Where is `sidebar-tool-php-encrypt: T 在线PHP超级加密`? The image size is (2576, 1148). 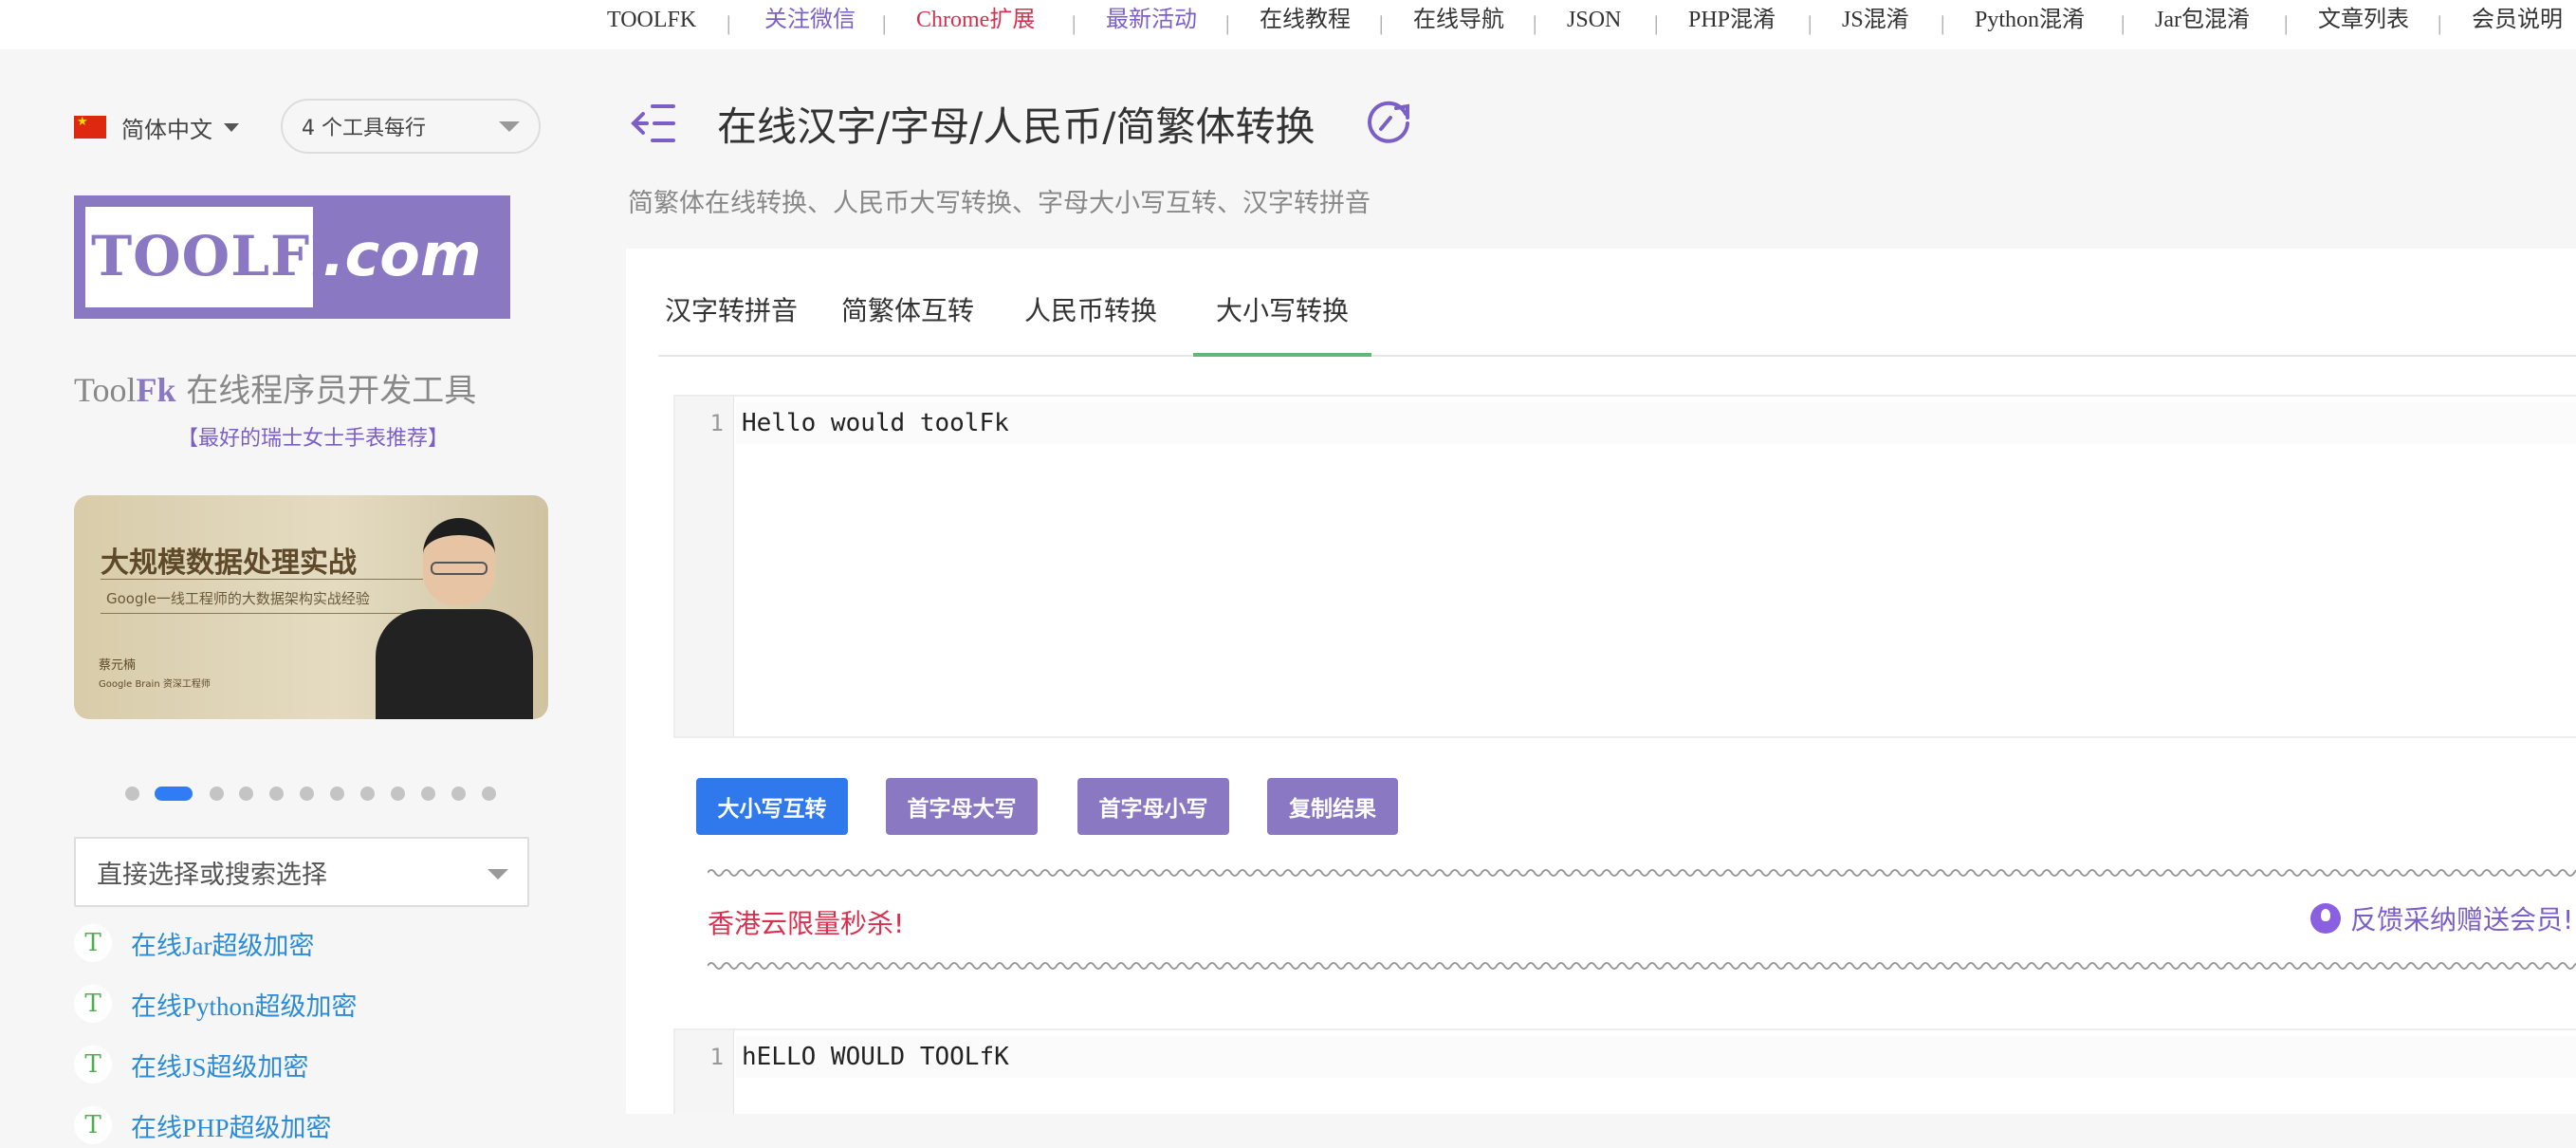
sidebar-tool-php-encrypt: T 在线PHP超级加密 is located at coordinates (203, 1125).